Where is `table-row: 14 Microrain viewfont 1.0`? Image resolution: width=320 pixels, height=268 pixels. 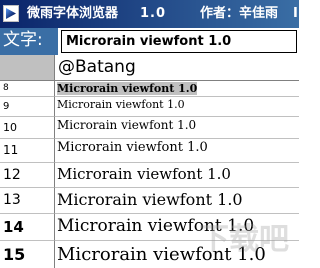
table-row: 14 Microrain viewfont 1.0 is located at coordinates (149, 227).